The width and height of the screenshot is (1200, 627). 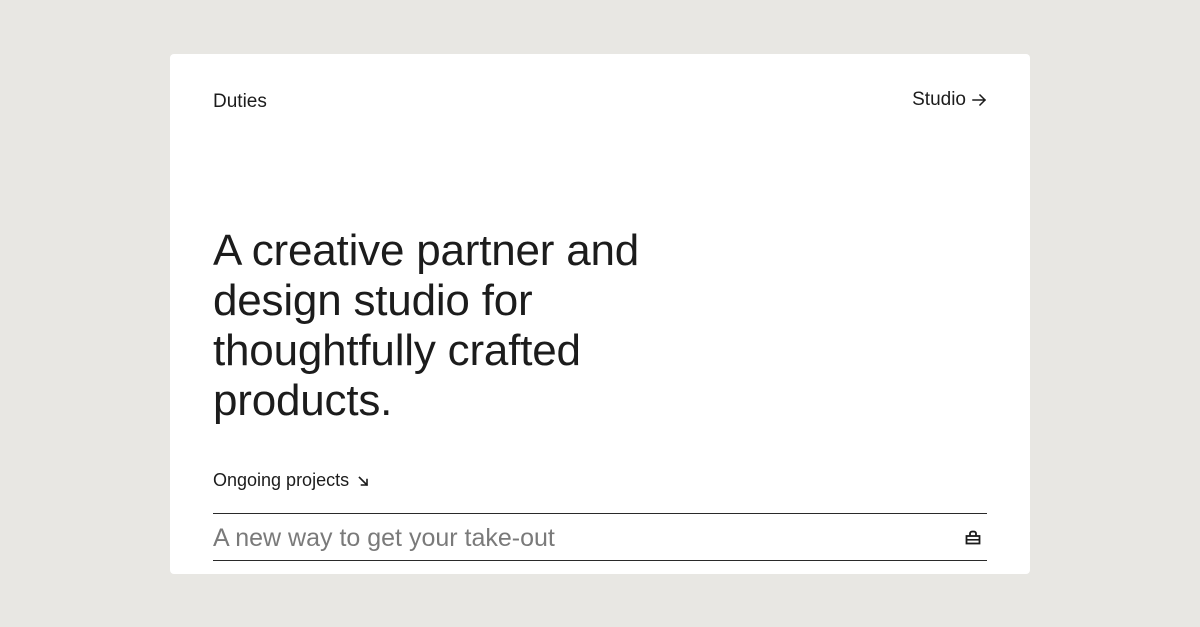 I want to click on ongoing-projects-heading: Ongoing projects, so click(x=291, y=480).